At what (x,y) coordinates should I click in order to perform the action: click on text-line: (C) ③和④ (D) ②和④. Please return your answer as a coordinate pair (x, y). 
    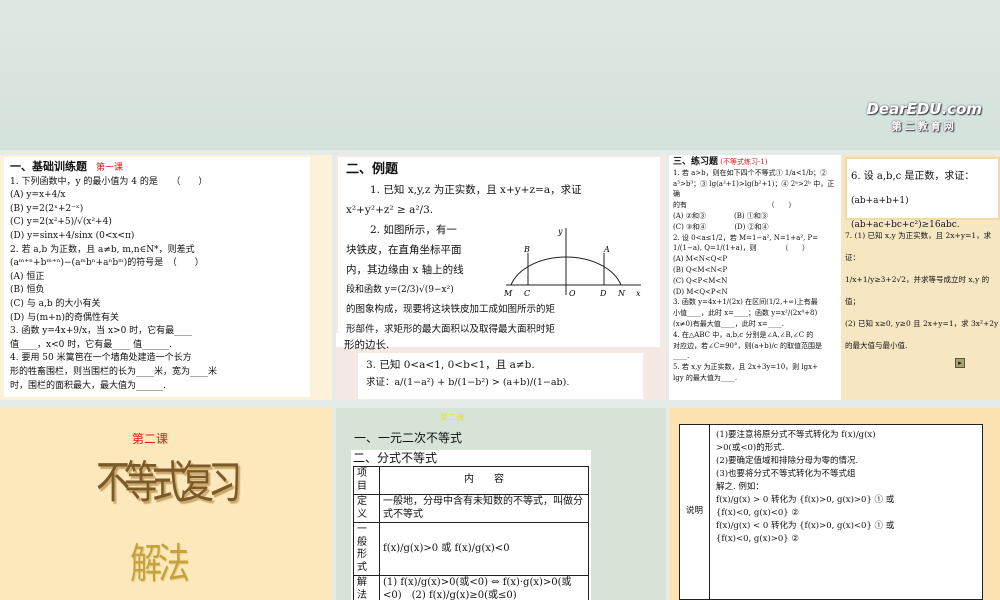
    Looking at the image, I should click on (721, 226).